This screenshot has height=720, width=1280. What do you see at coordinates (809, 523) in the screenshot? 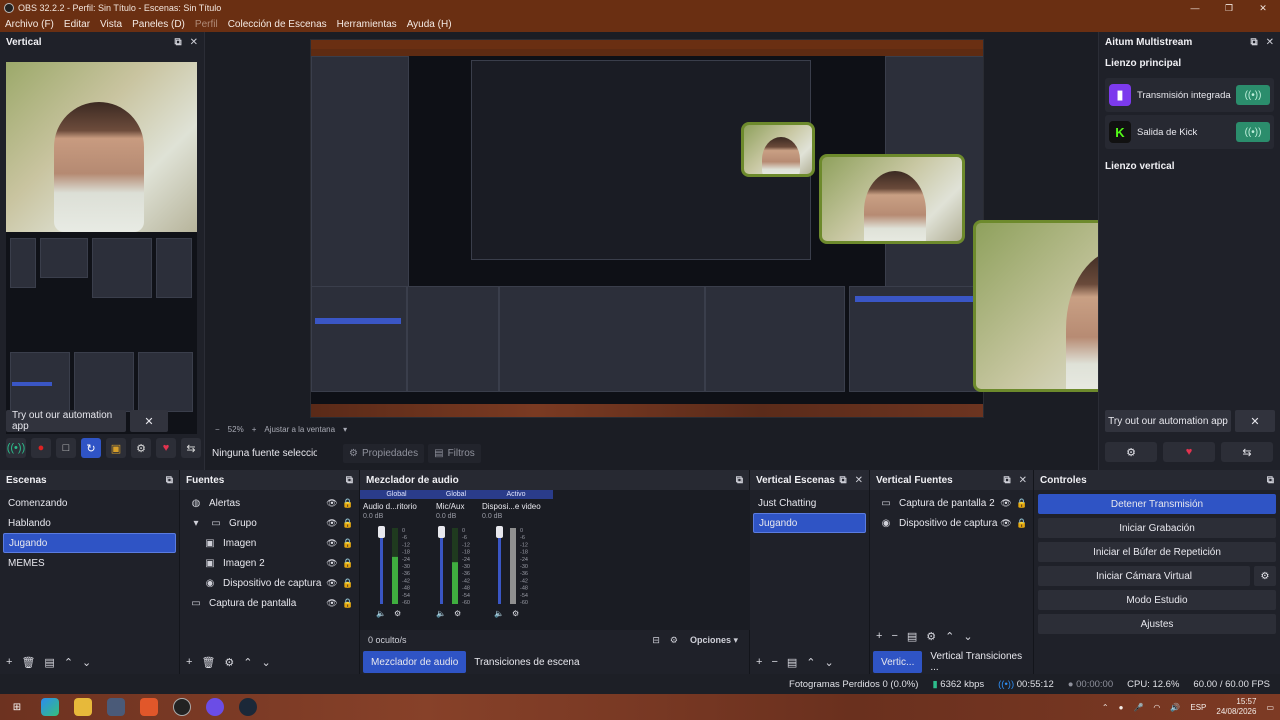
I see `vertical-scene-item: Jugando` at bounding box center [809, 523].